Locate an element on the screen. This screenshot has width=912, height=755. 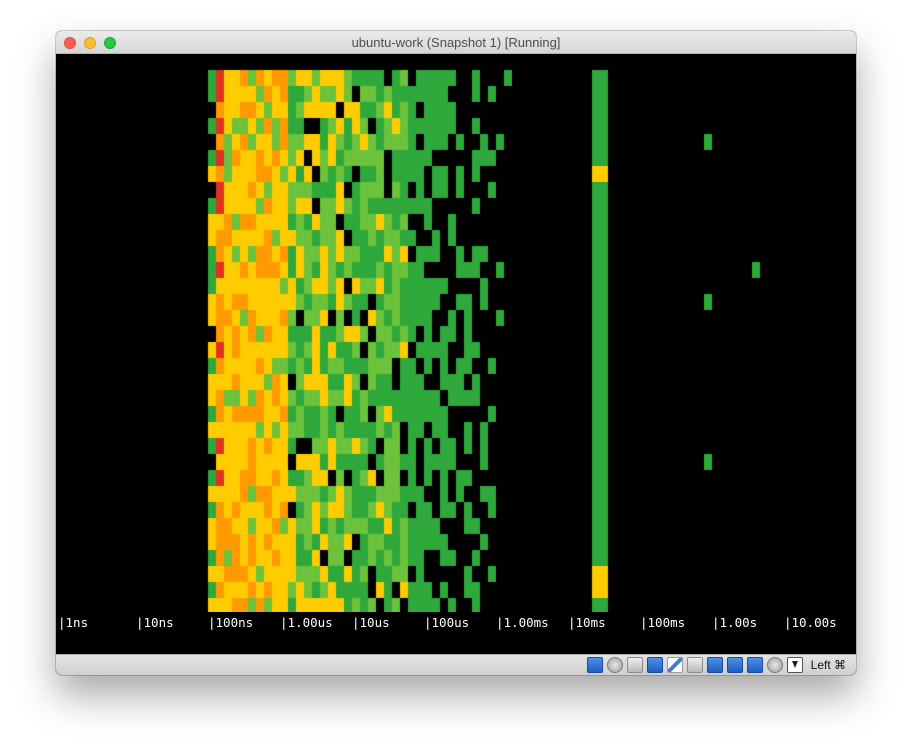
host-key-label: Left ⌘ is located at coordinates (828, 665).